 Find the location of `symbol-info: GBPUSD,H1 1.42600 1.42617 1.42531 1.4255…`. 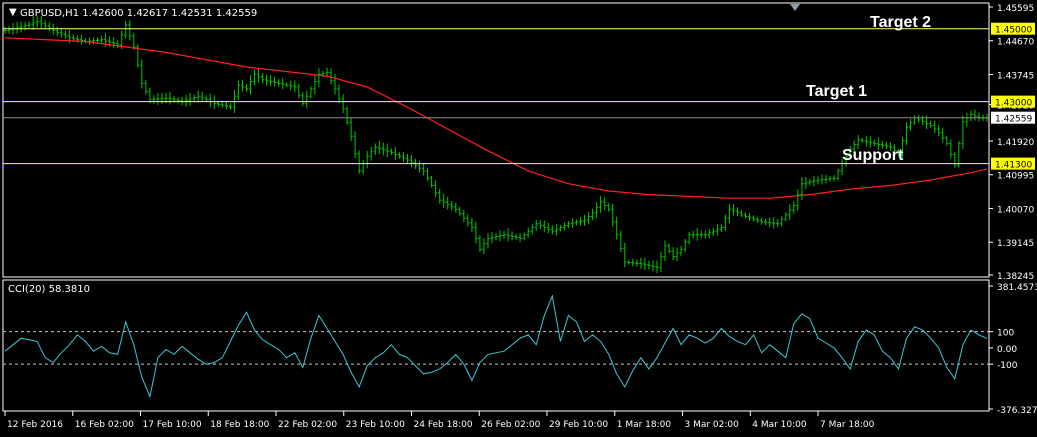

symbol-info: GBPUSD,H1 1.42600 1.42617 1.42531 1.4255… is located at coordinates (138, 13).